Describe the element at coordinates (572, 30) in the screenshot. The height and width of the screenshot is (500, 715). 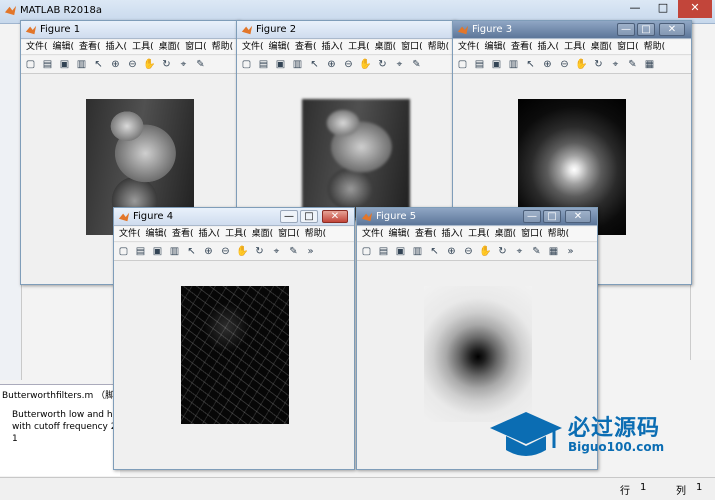
I see `figure-title-bar: Figure 3 — □ ✕` at that location.